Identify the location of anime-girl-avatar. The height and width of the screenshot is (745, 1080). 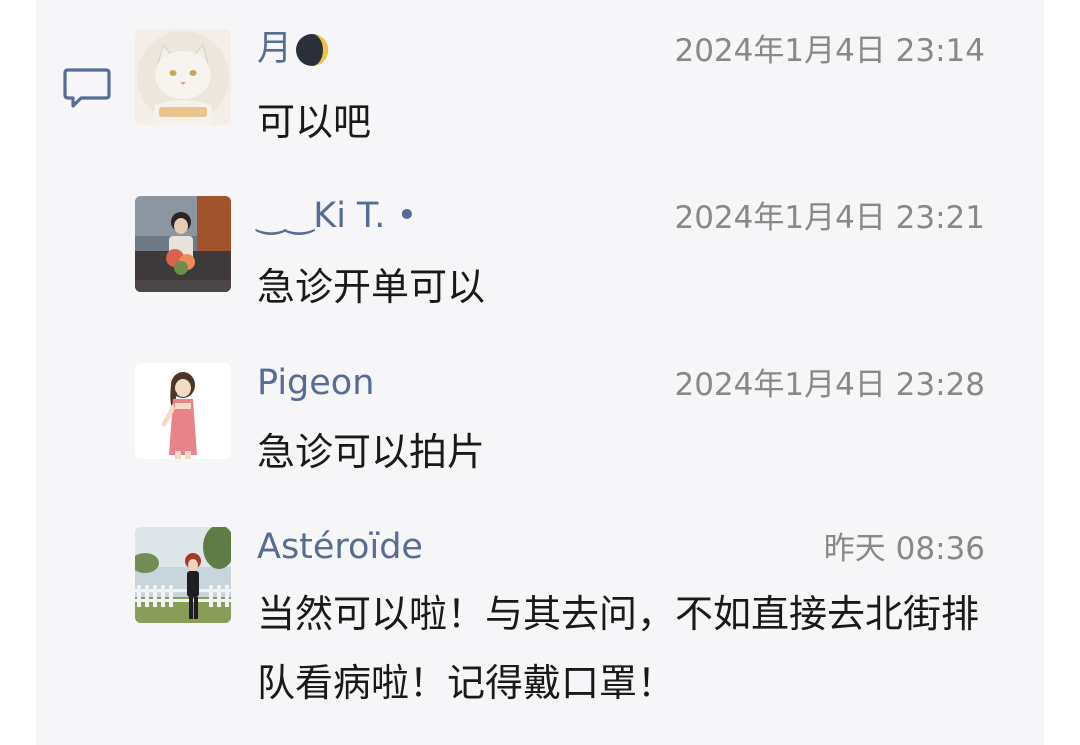
(183, 411).